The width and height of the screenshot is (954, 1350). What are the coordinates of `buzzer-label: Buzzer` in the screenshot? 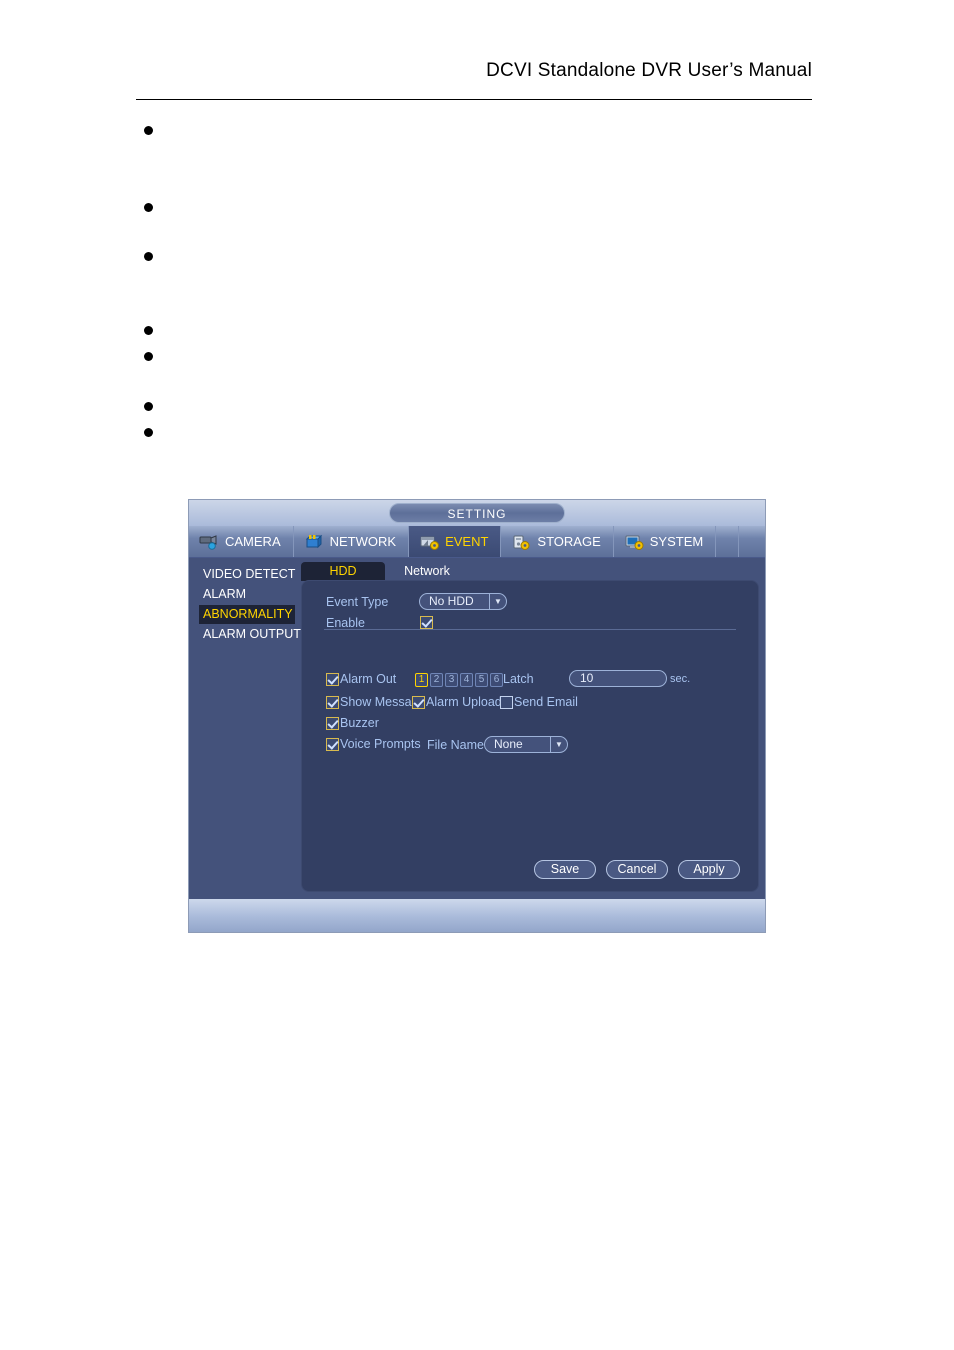 It's located at (359, 723).